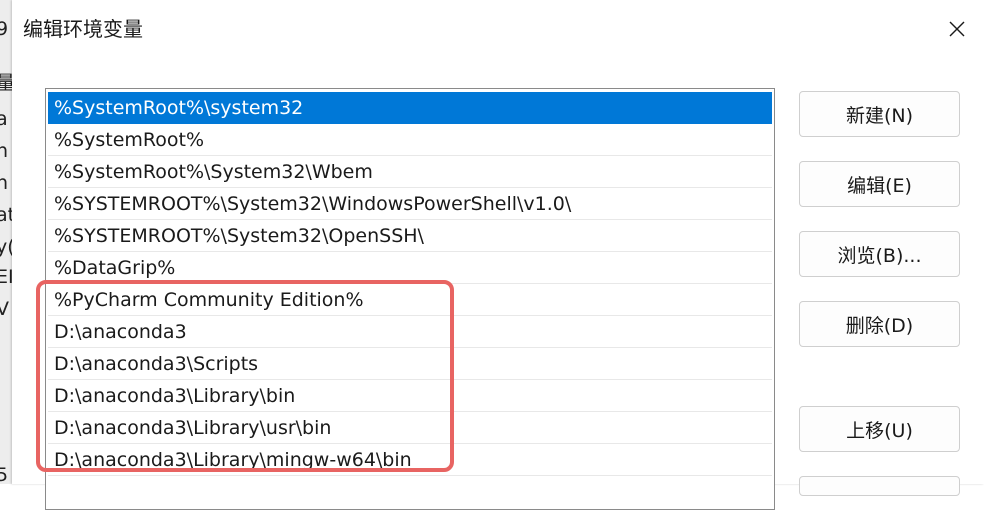  I want to click on close-button, so click(957, 29).